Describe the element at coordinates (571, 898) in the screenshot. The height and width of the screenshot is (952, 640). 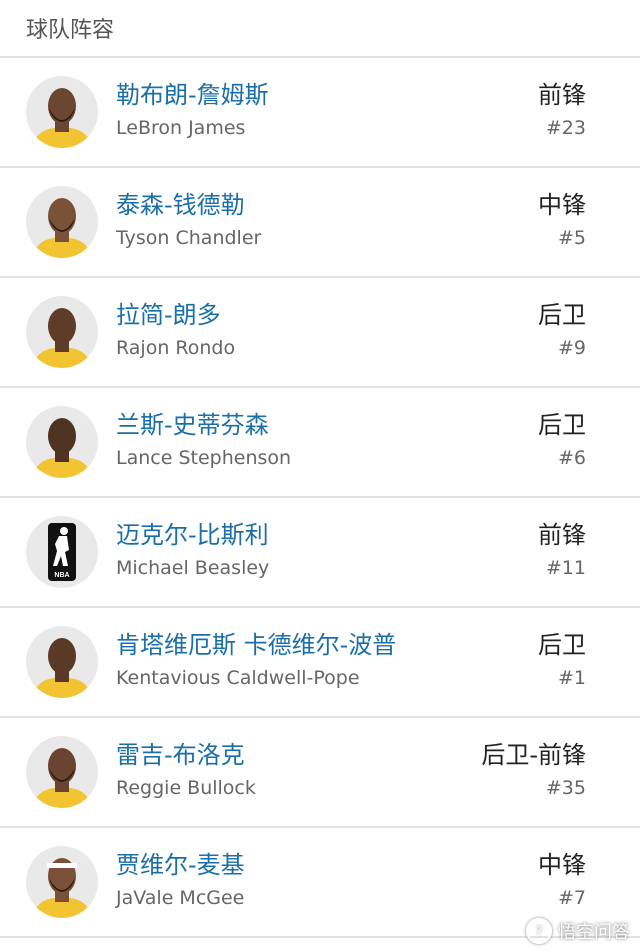
I see `player-number: #7` at that location.